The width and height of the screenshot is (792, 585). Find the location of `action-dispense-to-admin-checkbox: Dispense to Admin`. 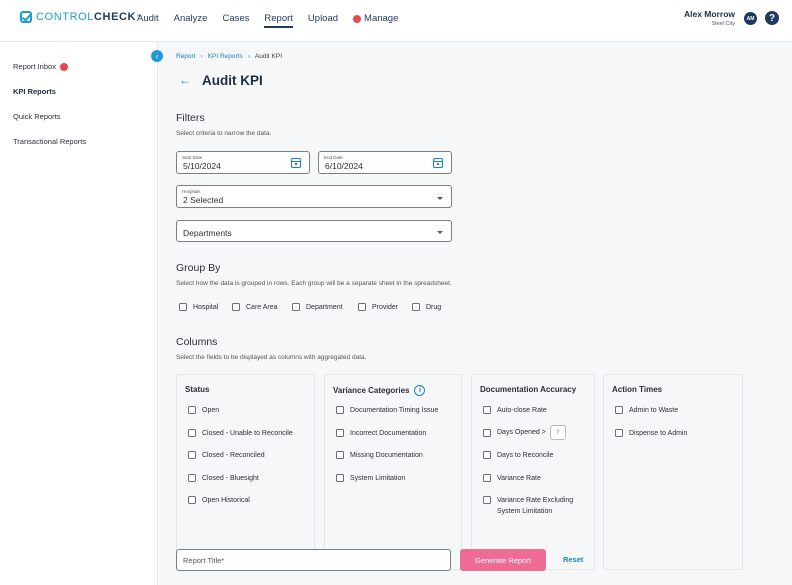

action-dispense-to-admin-checkbox: Dispense to Admin is located at coordinates (651, 433).